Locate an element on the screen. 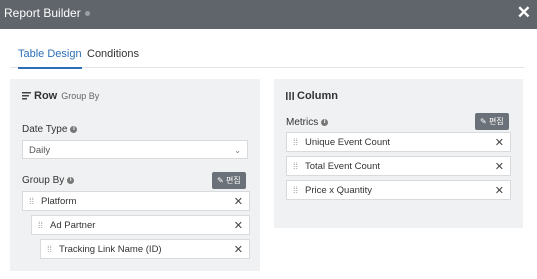 The width and height of the screenshot is (537, 279). columns-icon is located at coordinates (290, 96).